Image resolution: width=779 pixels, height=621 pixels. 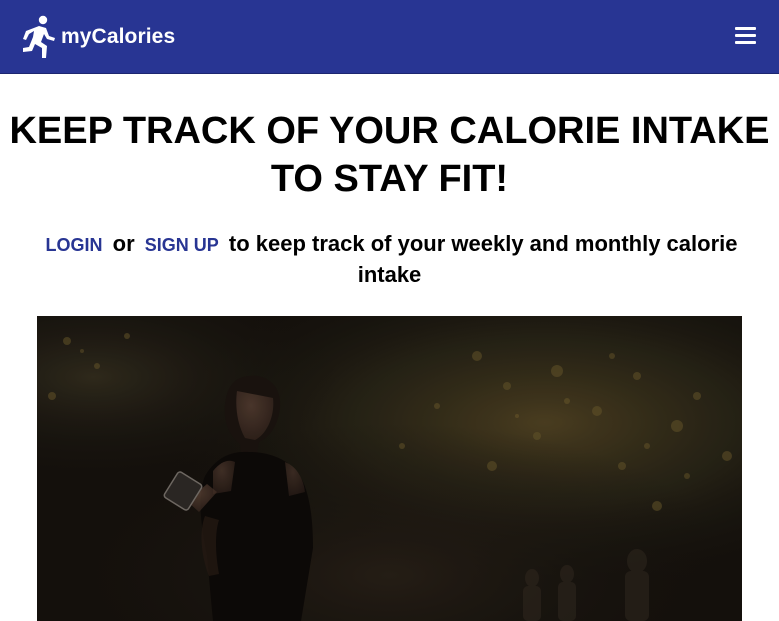 What do you see at coordinates (39, 36) in the screenshot?
I see `running-person-icon` at bounding box center [39, 36].